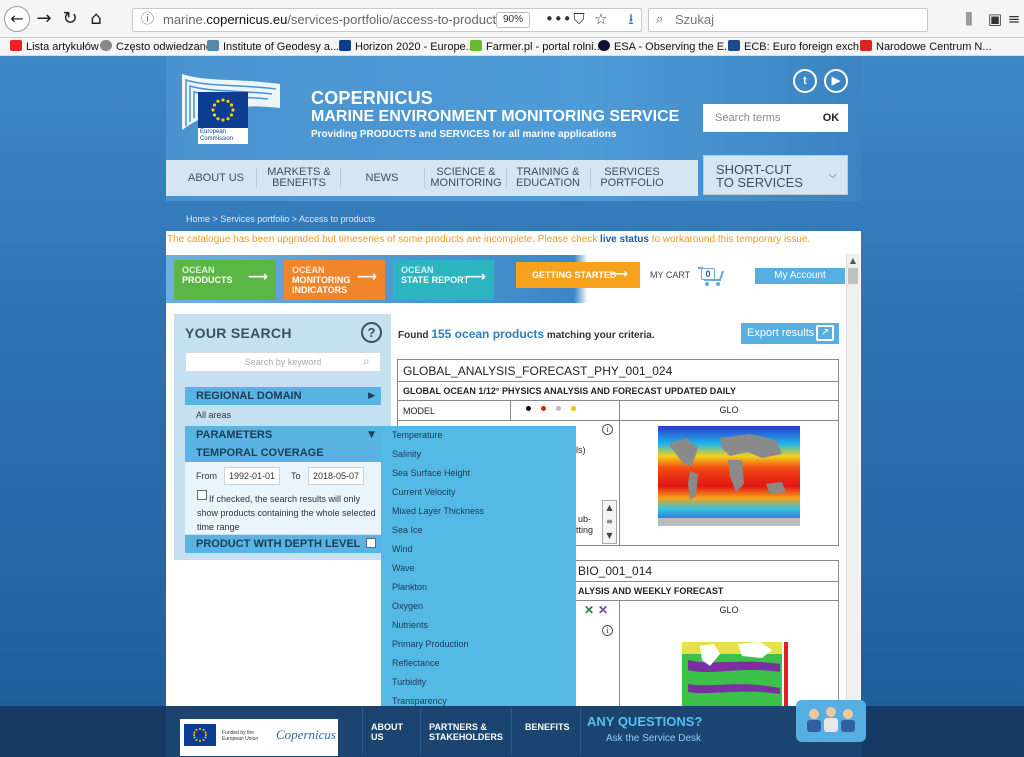 This screenshot has height=757, width=1024. I want to click on nav-science-monitoring: SCIENCE & MONITORING, so click(466, 178).